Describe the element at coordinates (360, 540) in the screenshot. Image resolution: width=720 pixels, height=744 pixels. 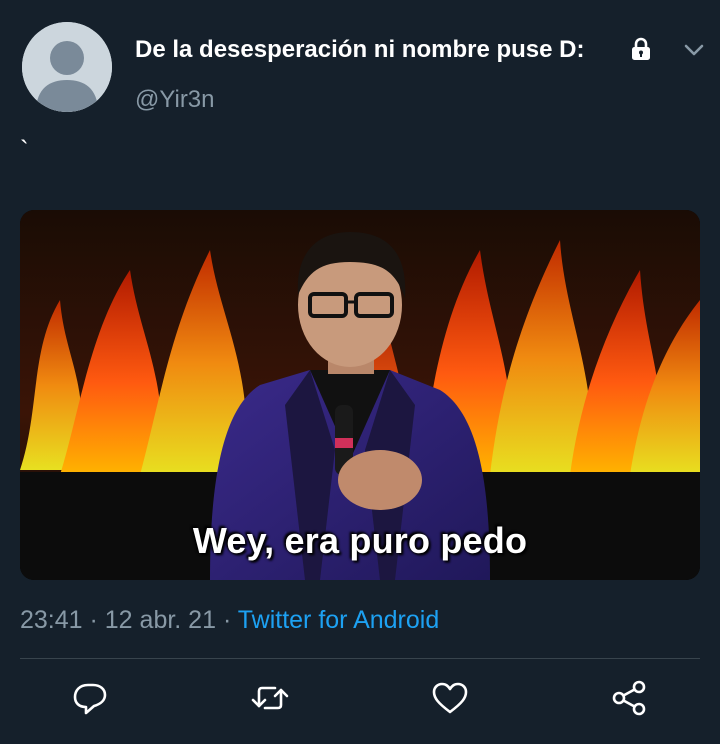
I see `media-caption: Wey, era puro pedo` at that location.